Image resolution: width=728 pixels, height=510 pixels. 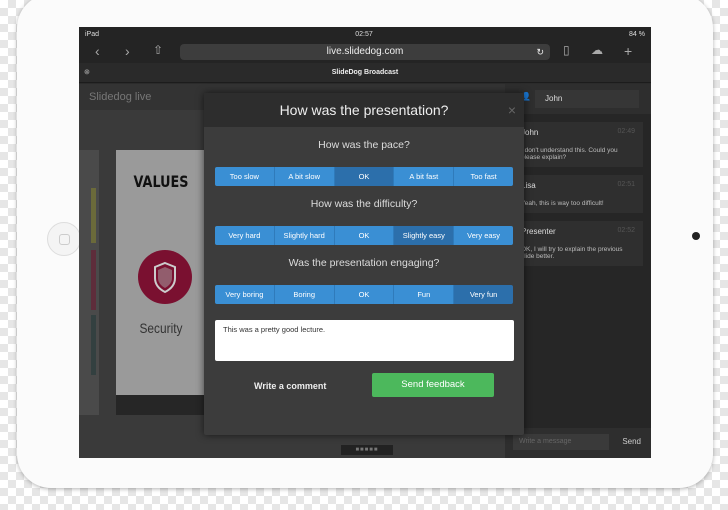 I want to click on question-label: Was the presentation engaging?, so click(x=364, y=263).